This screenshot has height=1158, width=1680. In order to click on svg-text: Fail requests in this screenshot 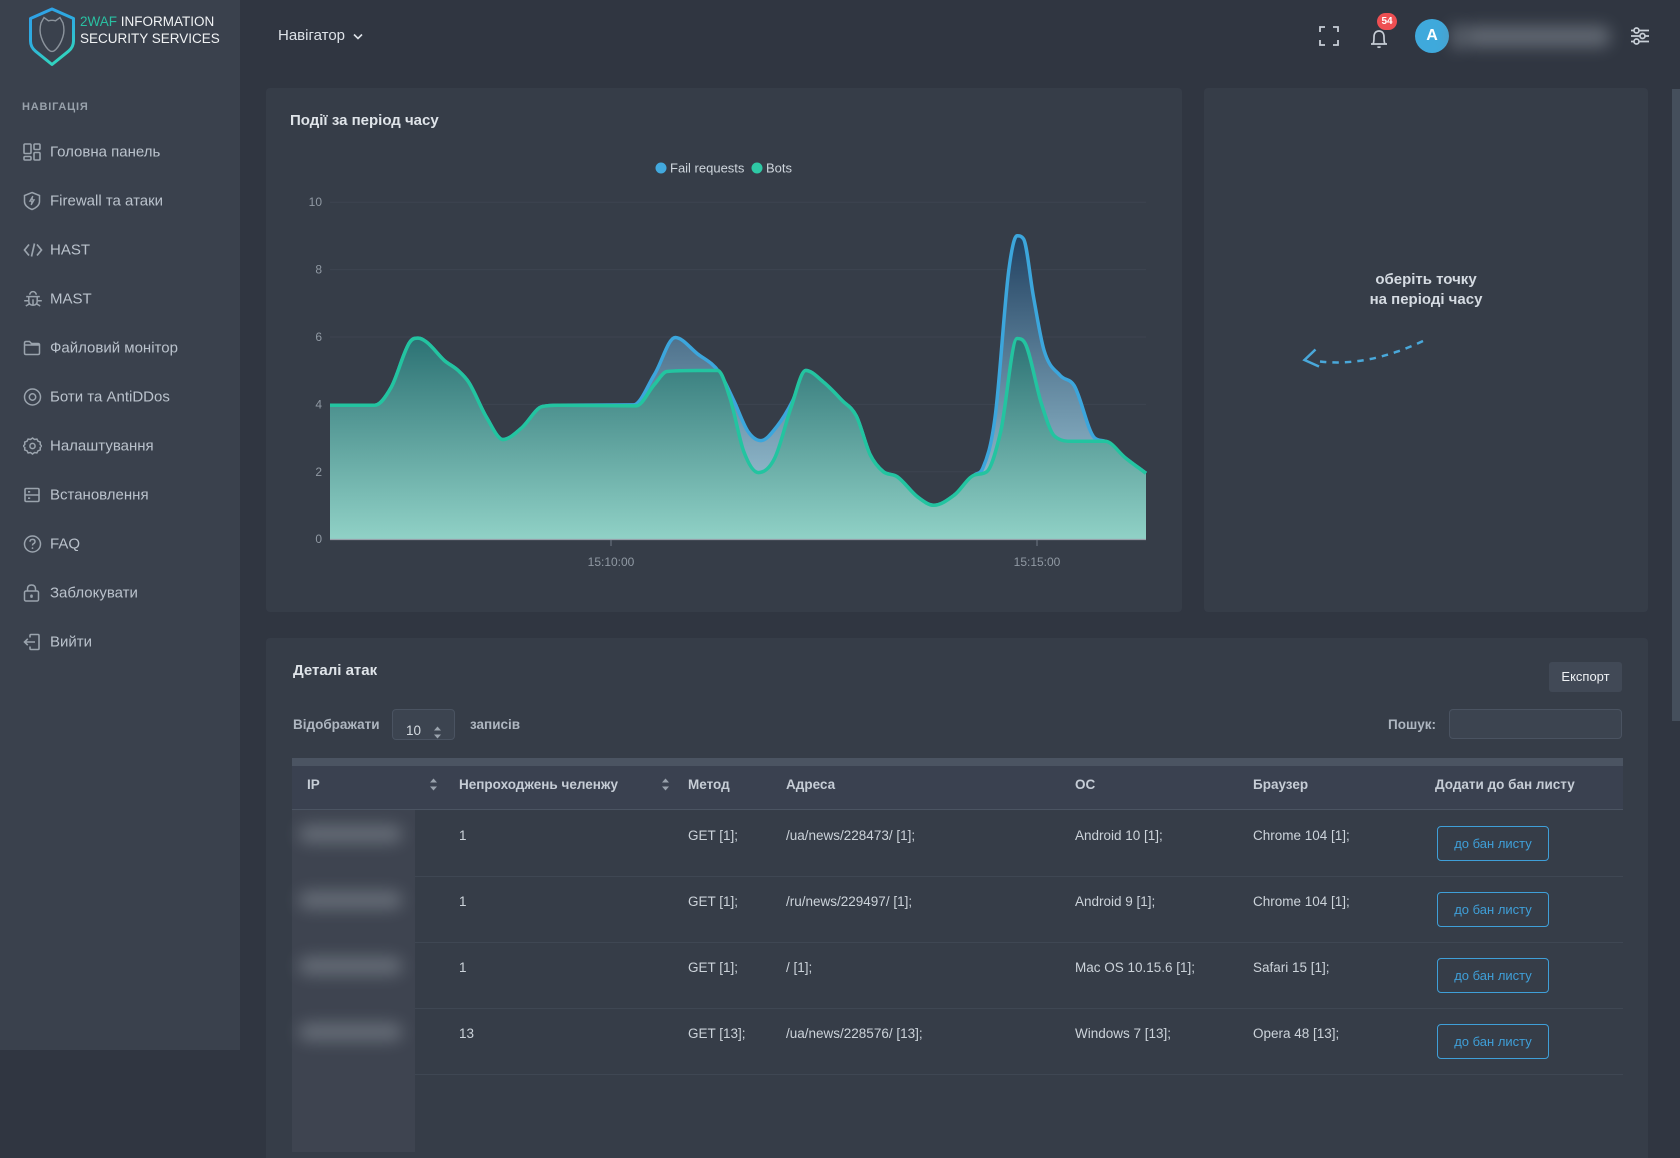, I will do `click(707, 168)`.